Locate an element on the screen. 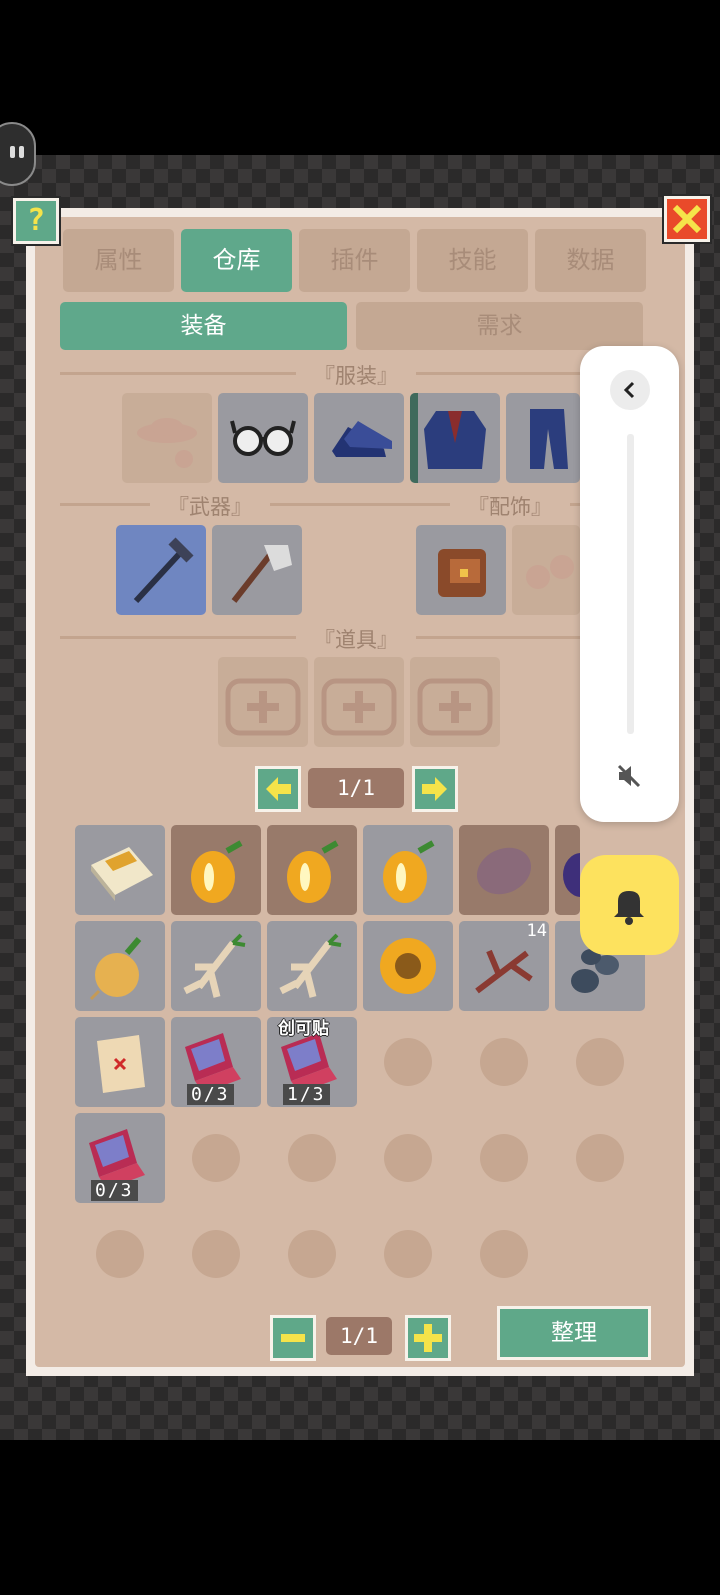 This screenshot has width=720, height=1595. volume-panel is located at coordinates (629, 584).